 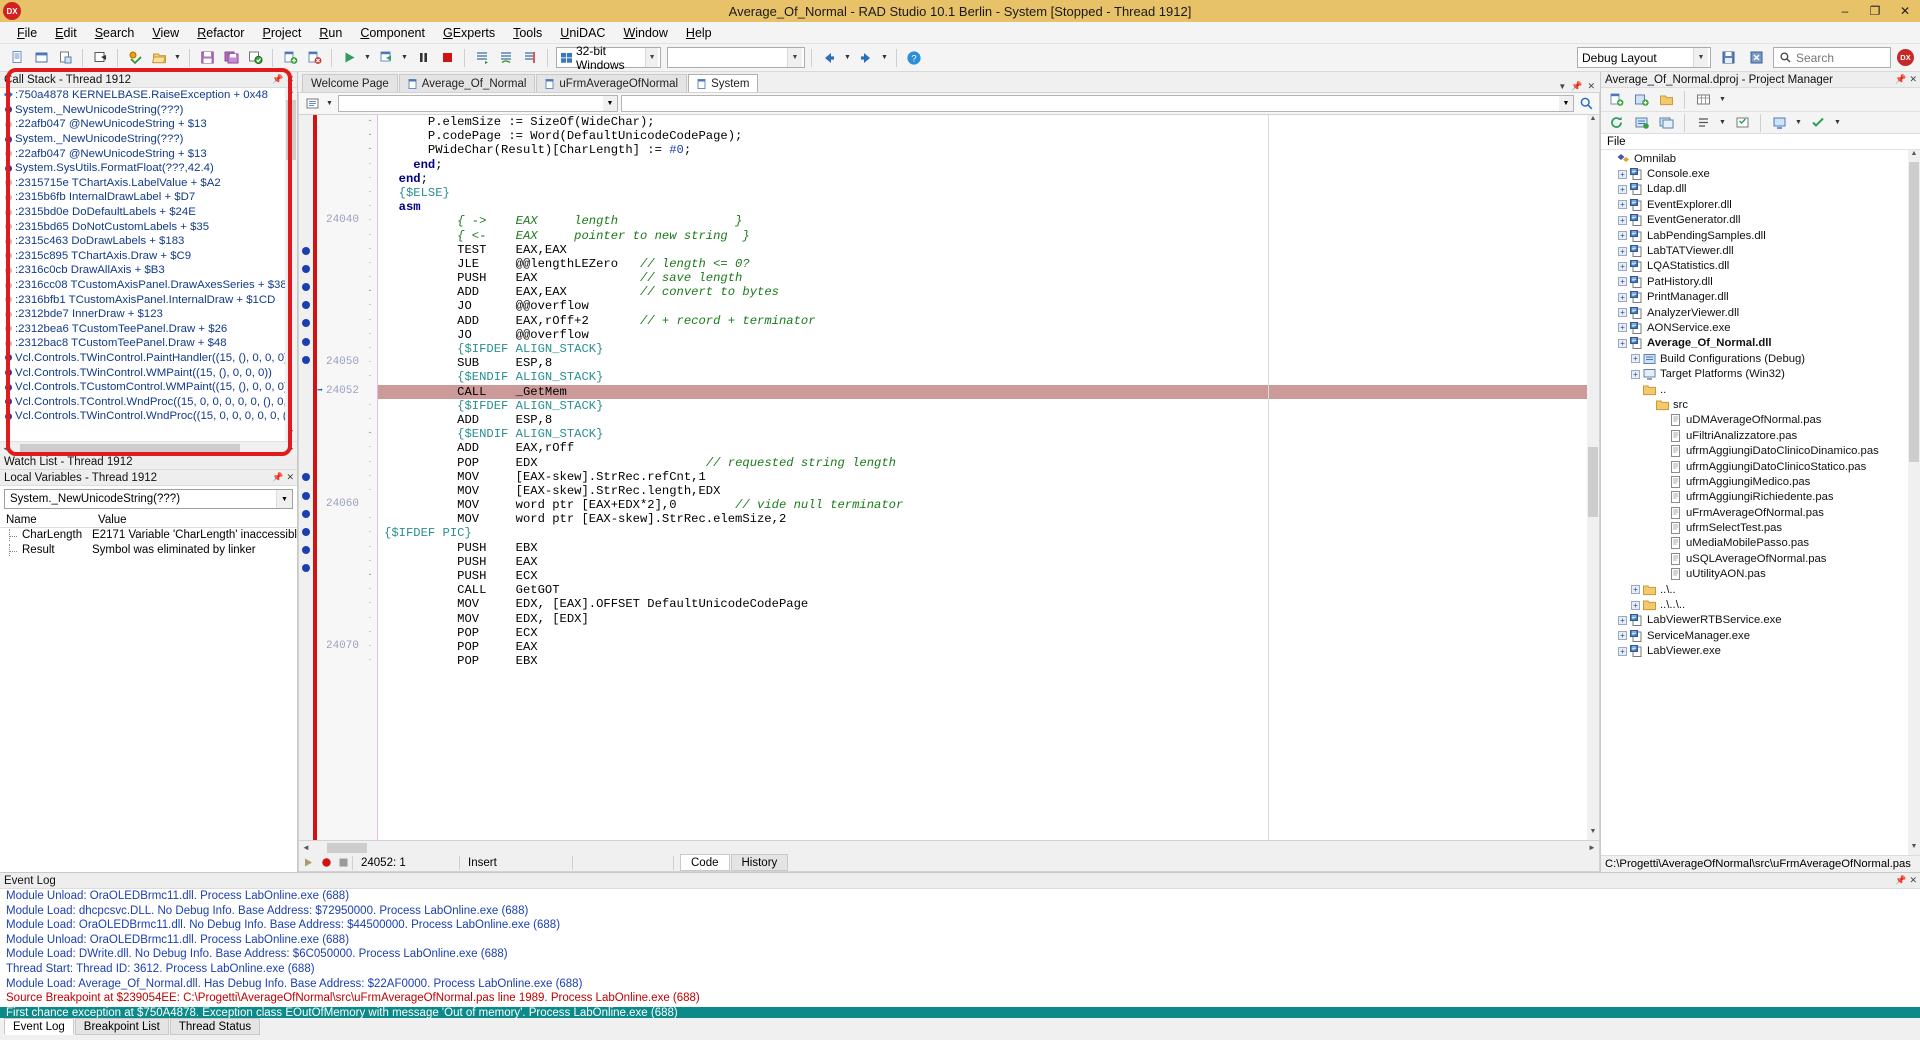 What do you see at coordinates (982, 633) in the screenshot?
I see `code-line: POP ECX` at bounding box center [982, 633].